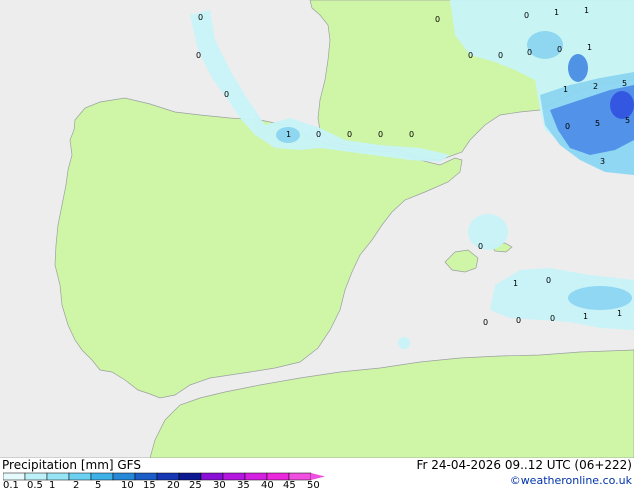 The width and height of the screenshot is (634, 491). What do you see at coordinates (195, 485) in the screenshot?
I see `legend-tick-label: 25` at bounding box center [195, 485].